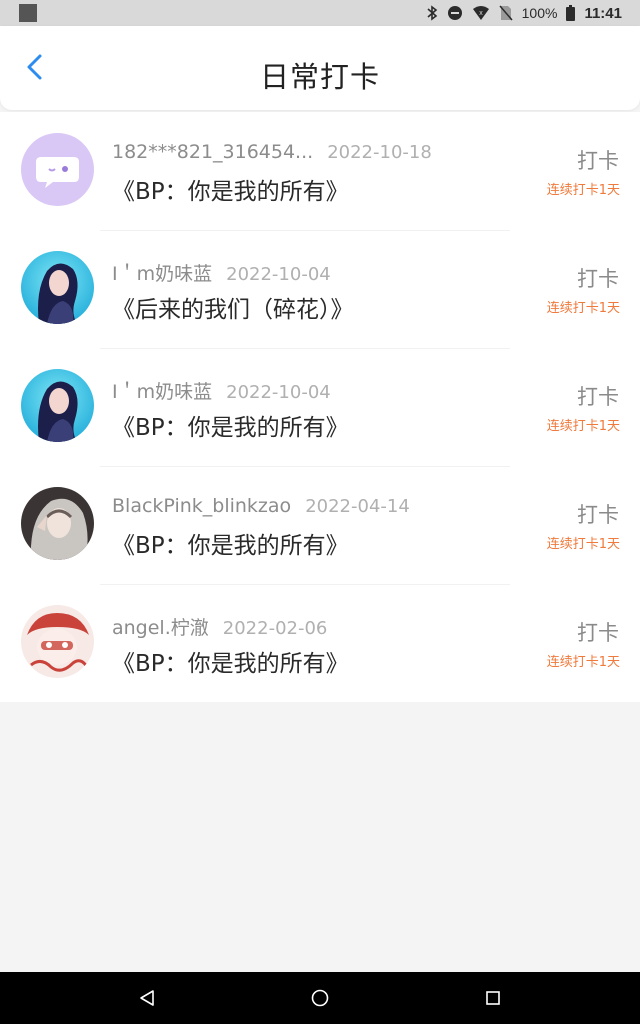 The height and width of the screenshot is (1024, 640). Describe the element at coordinates (160, 628) in the screenshot. I see `username: angel.柠澈` at that location.